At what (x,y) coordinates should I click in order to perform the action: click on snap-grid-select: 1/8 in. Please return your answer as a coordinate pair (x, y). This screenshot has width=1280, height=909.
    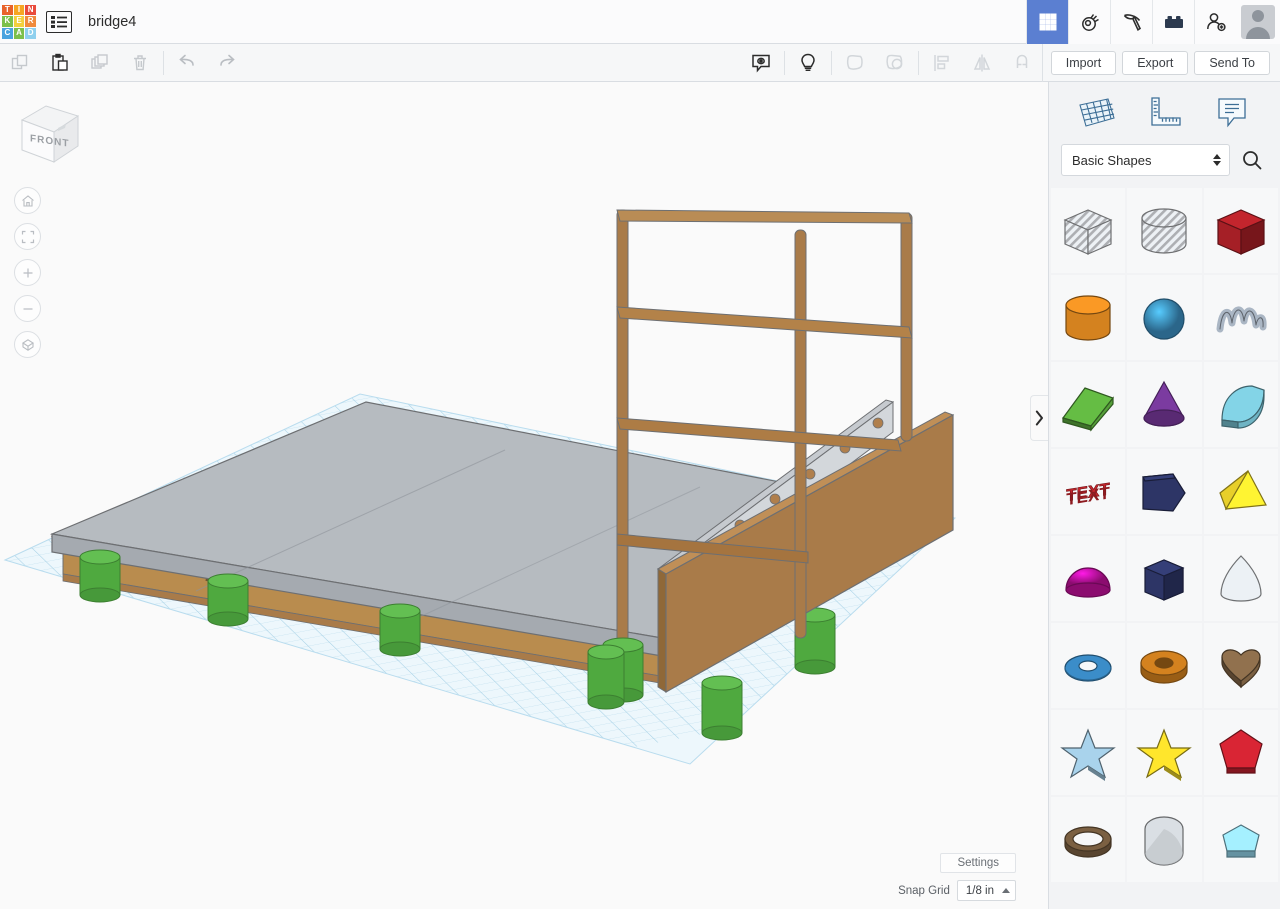
    Looking at the image, I should click on (986, 890).